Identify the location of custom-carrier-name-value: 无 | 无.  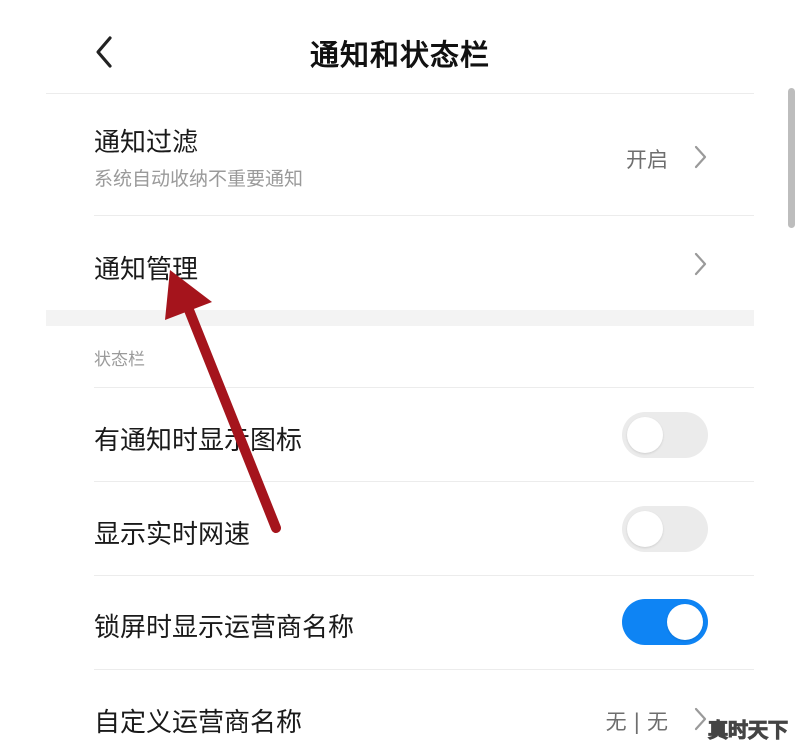
(636, 722).